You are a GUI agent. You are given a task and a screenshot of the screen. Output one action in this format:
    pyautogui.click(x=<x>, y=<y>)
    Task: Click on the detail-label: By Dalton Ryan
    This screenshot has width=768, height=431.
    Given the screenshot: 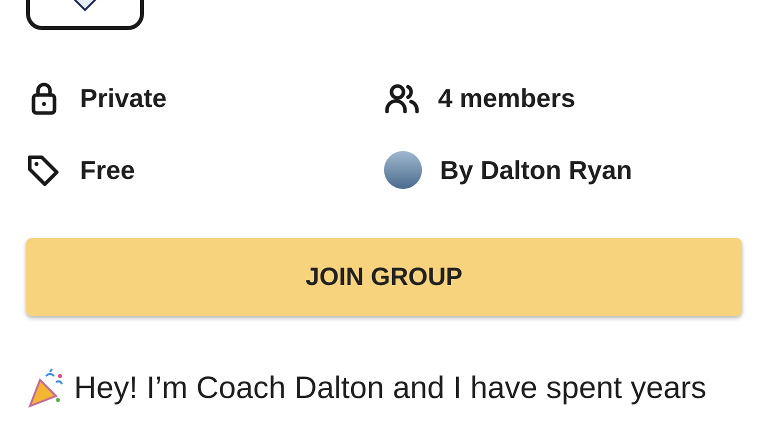 What is the action you would take?
    pyautogui.click(x=536, y=170)
    